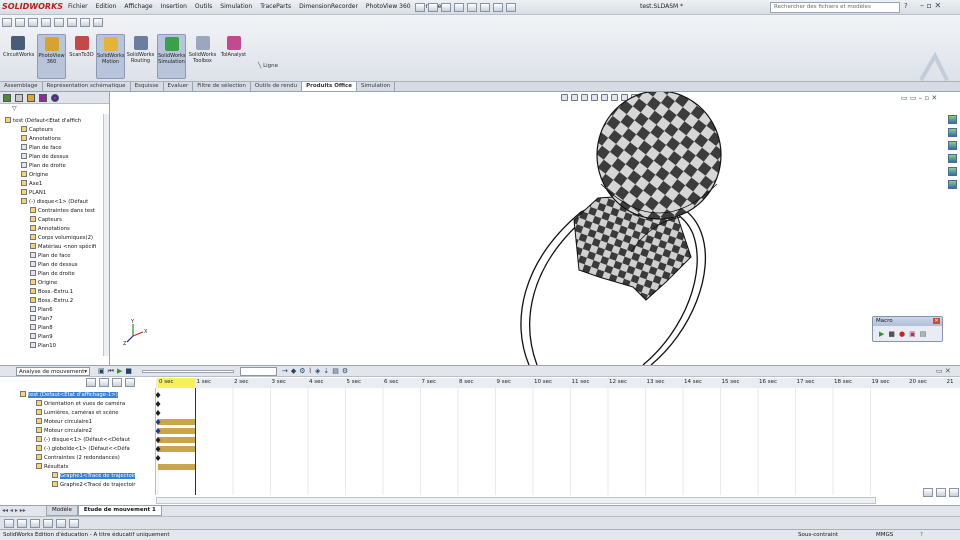 This screenshot has height=540, width=960. What do you see at coordinates (310, 371) in the screenshot?
I see `spring-icon: ⌇` at bounding box center [310, 371].